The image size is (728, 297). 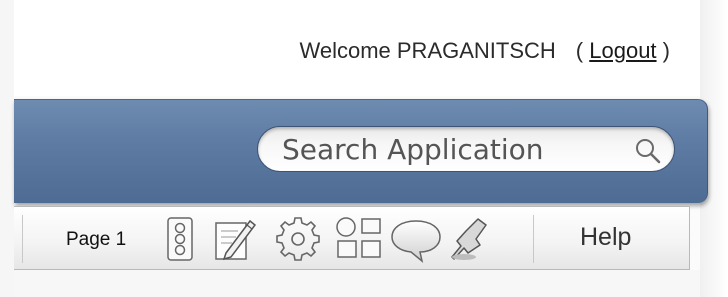 I want to click on search-box, so click(x=466, y=149).